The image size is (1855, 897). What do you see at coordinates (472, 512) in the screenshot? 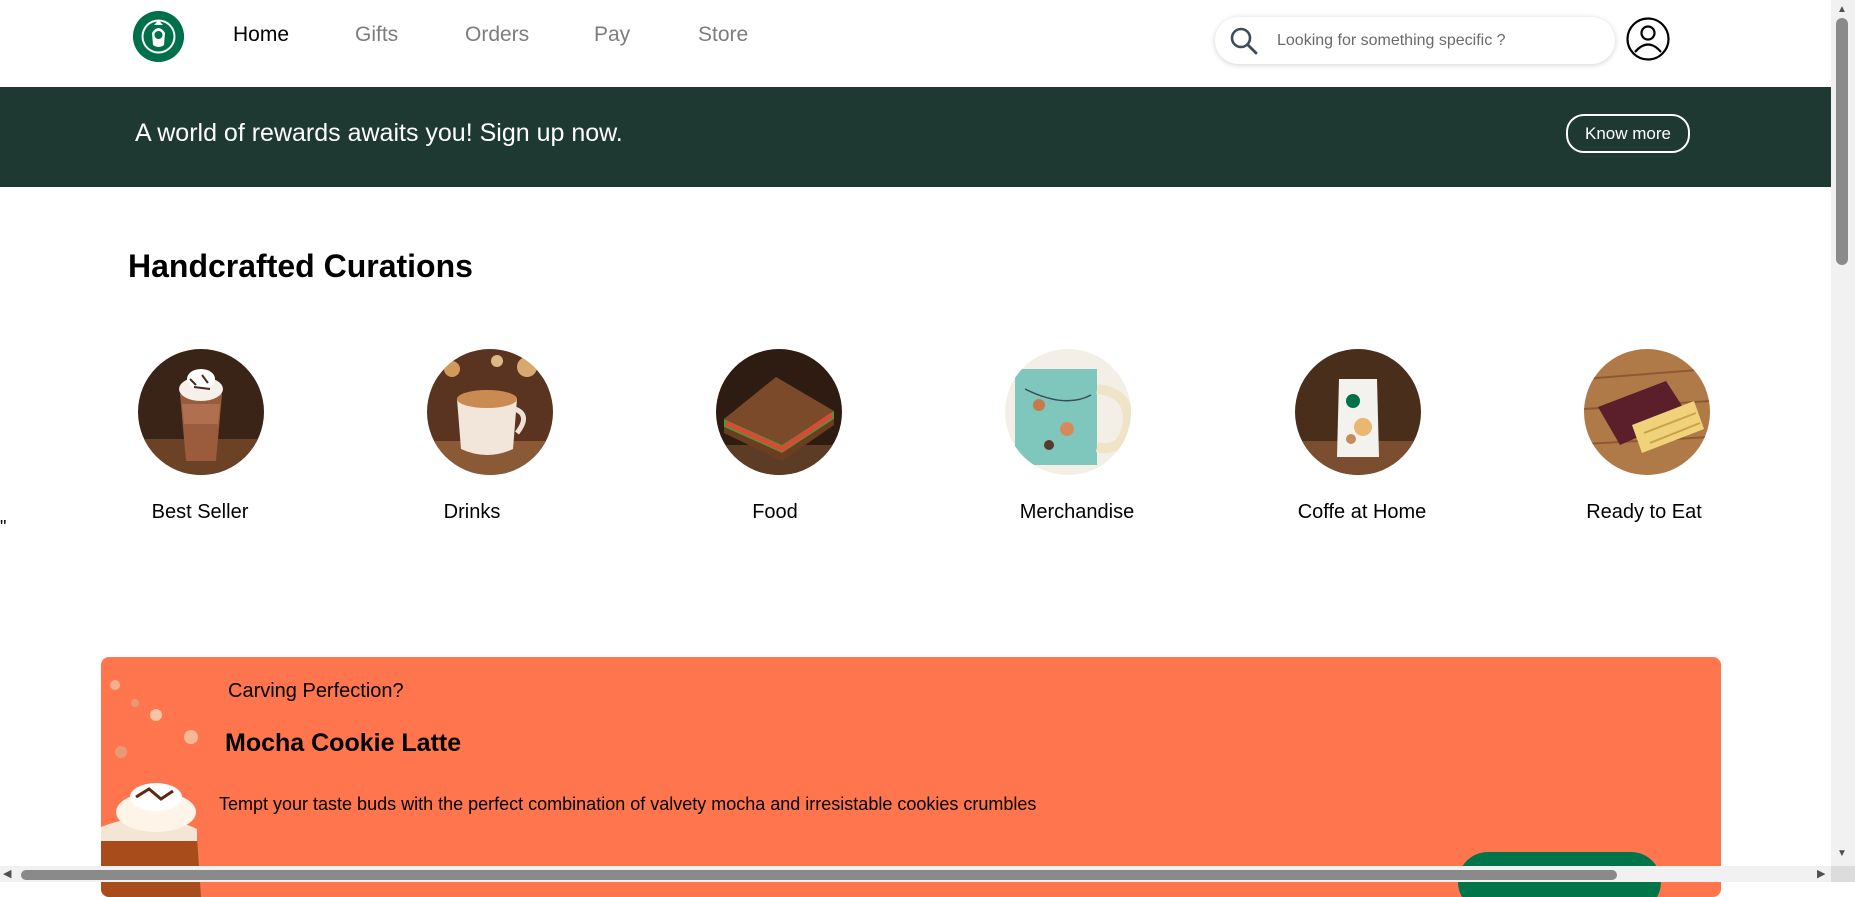
I see `category-label-drinks: Drinks` at bounding box center [472, 512].